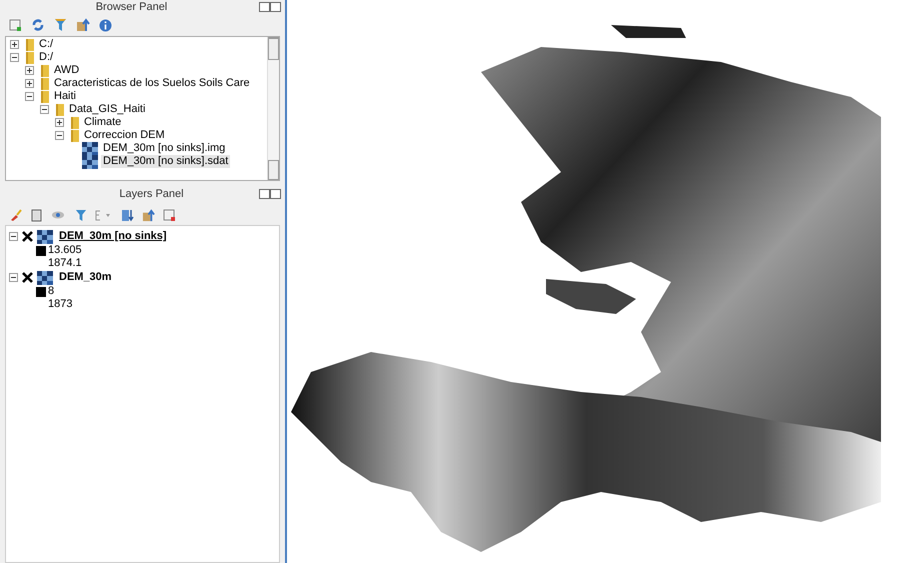 The width and height of the screenshot is (908, 563). I want to click on tree-item: Correccion DEM, so click(124, 135).